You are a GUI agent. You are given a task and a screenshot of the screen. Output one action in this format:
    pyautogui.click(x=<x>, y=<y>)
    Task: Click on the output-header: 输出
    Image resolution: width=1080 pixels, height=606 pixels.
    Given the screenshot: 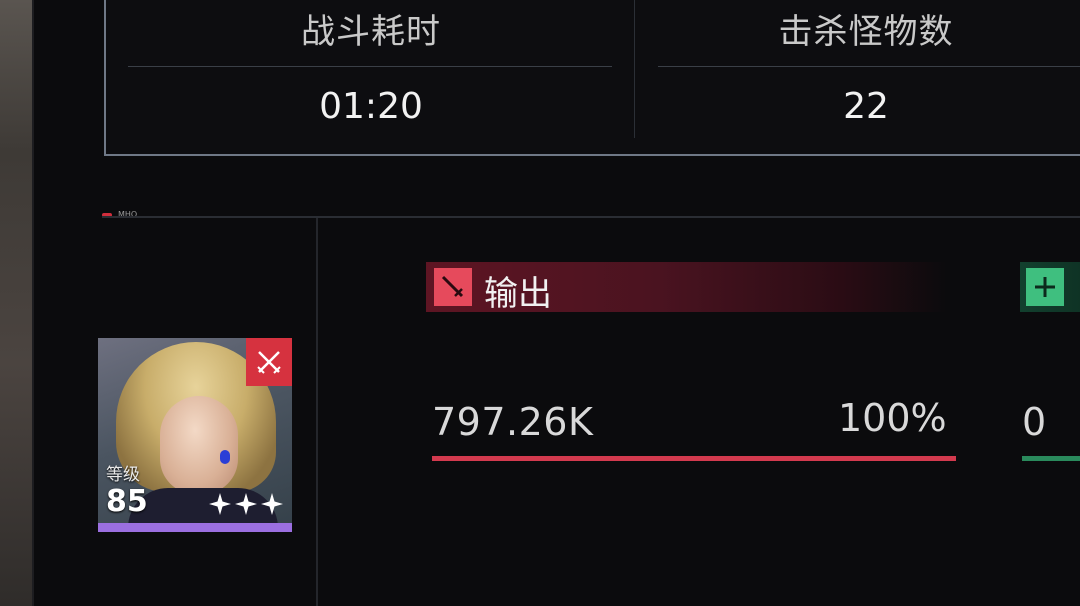 What is the action you would take?
    pyautogui.click(x=686, y=288)
    